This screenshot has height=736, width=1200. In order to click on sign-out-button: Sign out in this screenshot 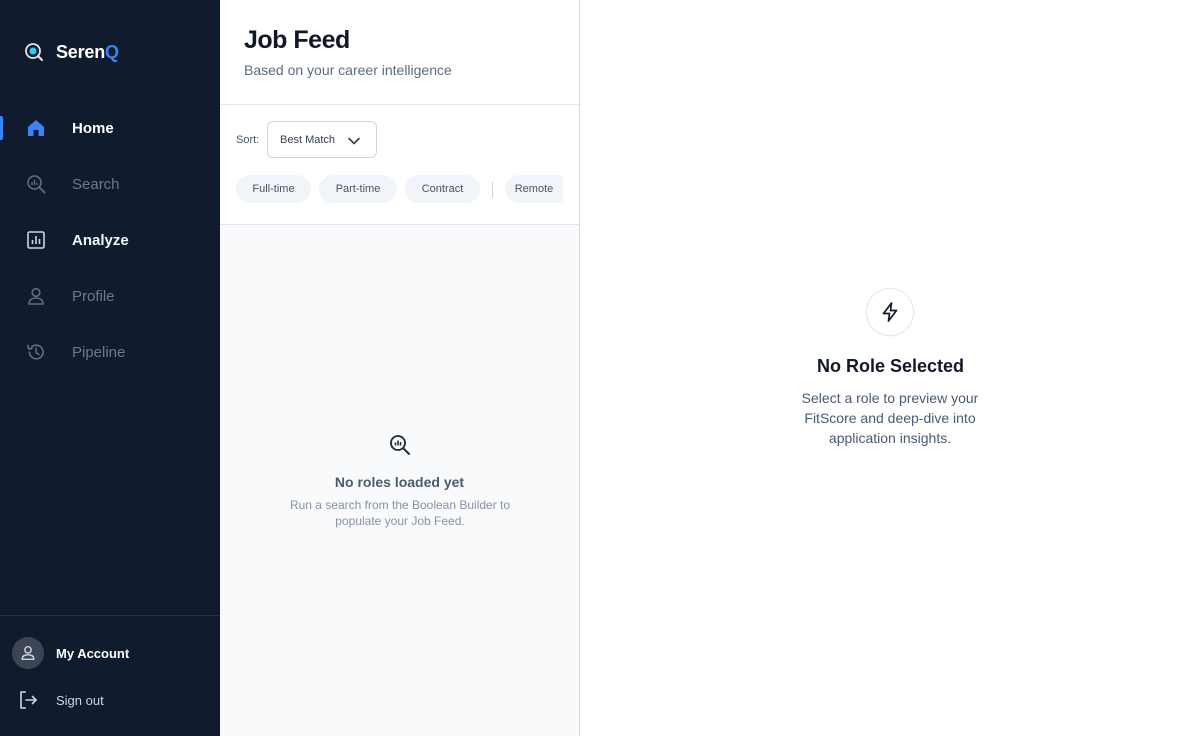, I will do `click(61, 700)`.